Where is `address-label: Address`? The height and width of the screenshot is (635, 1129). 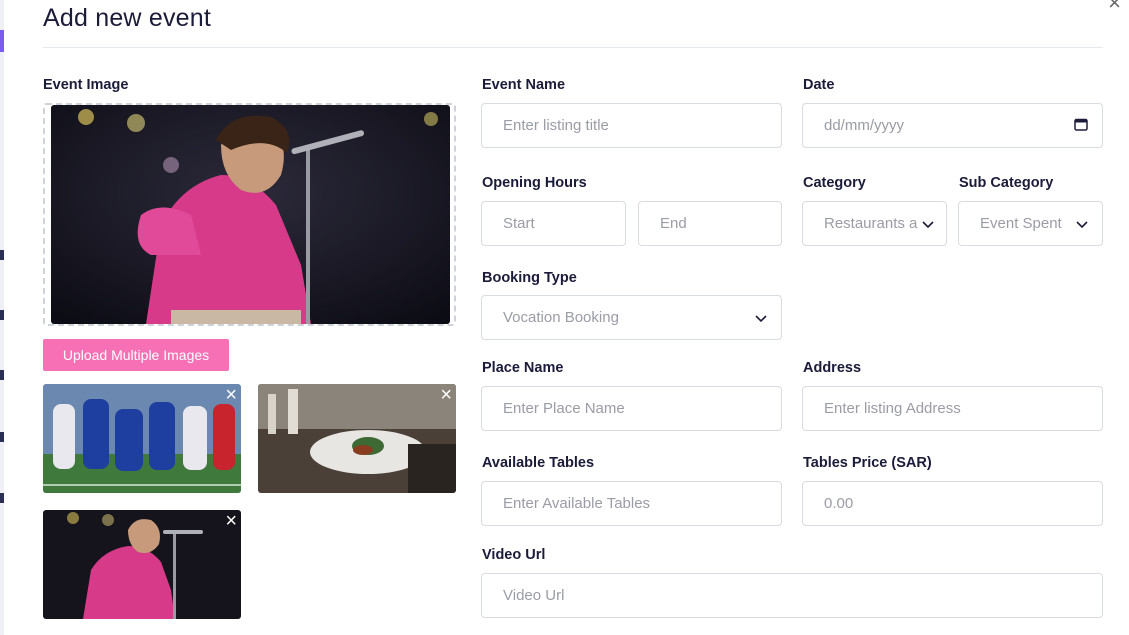 address-label: Address is located at coordinates (832, 368).